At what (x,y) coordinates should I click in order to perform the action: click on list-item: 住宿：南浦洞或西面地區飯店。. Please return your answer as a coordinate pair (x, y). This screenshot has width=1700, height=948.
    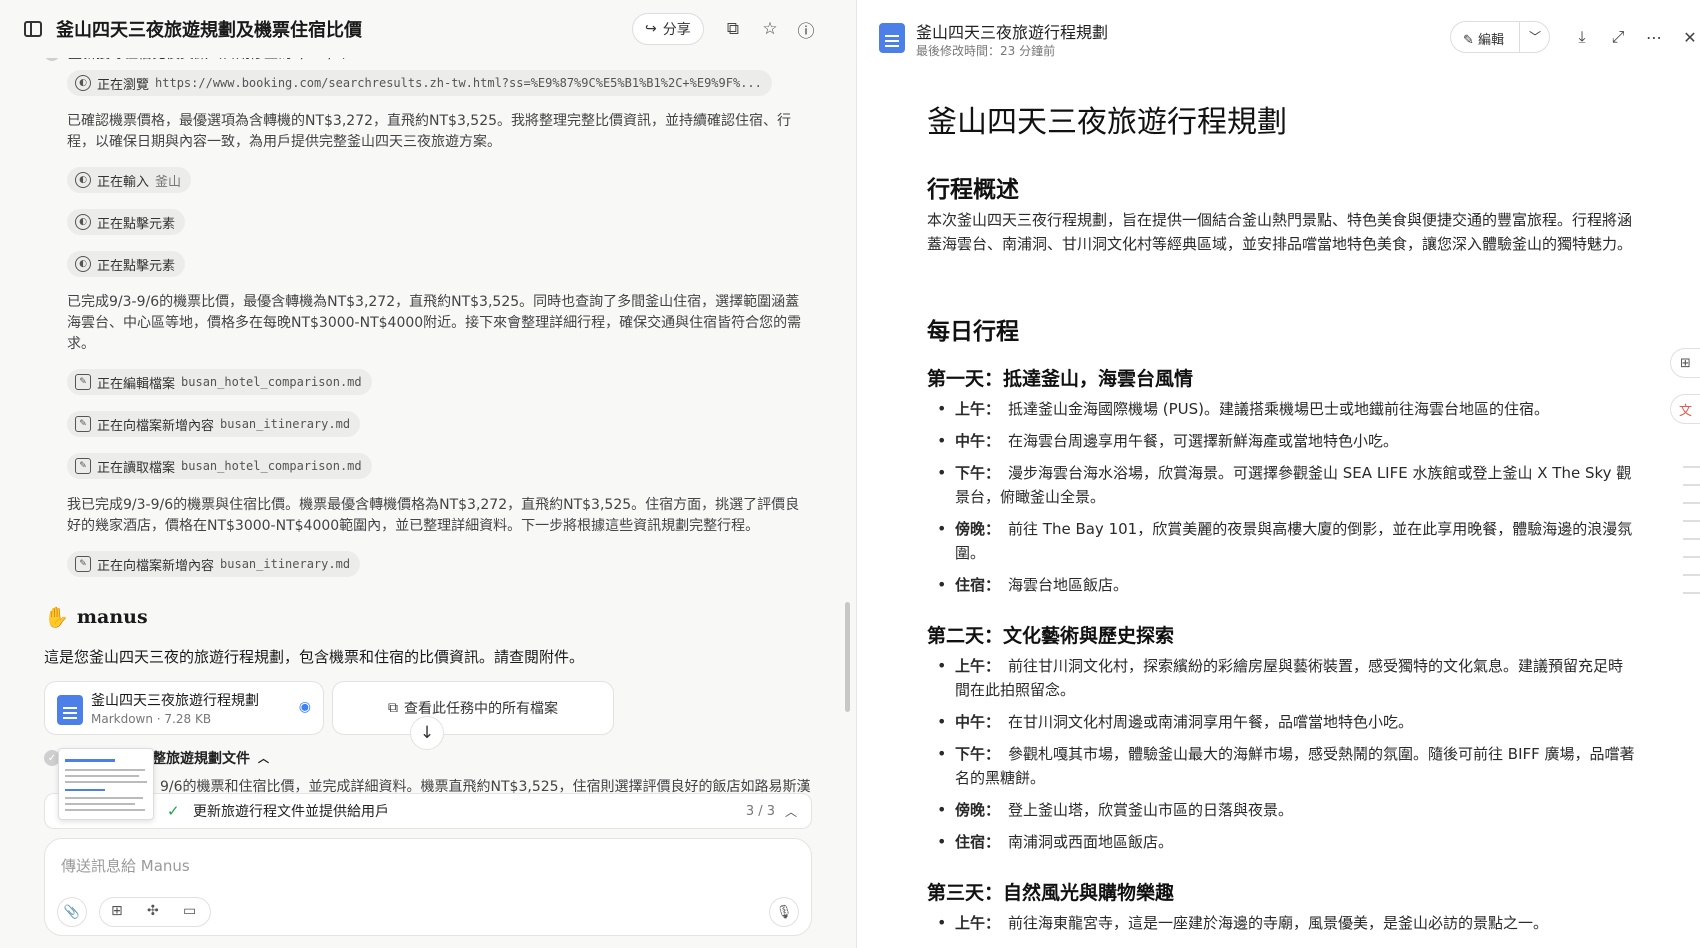
    Looking at the image, I should click on (1287, 842).